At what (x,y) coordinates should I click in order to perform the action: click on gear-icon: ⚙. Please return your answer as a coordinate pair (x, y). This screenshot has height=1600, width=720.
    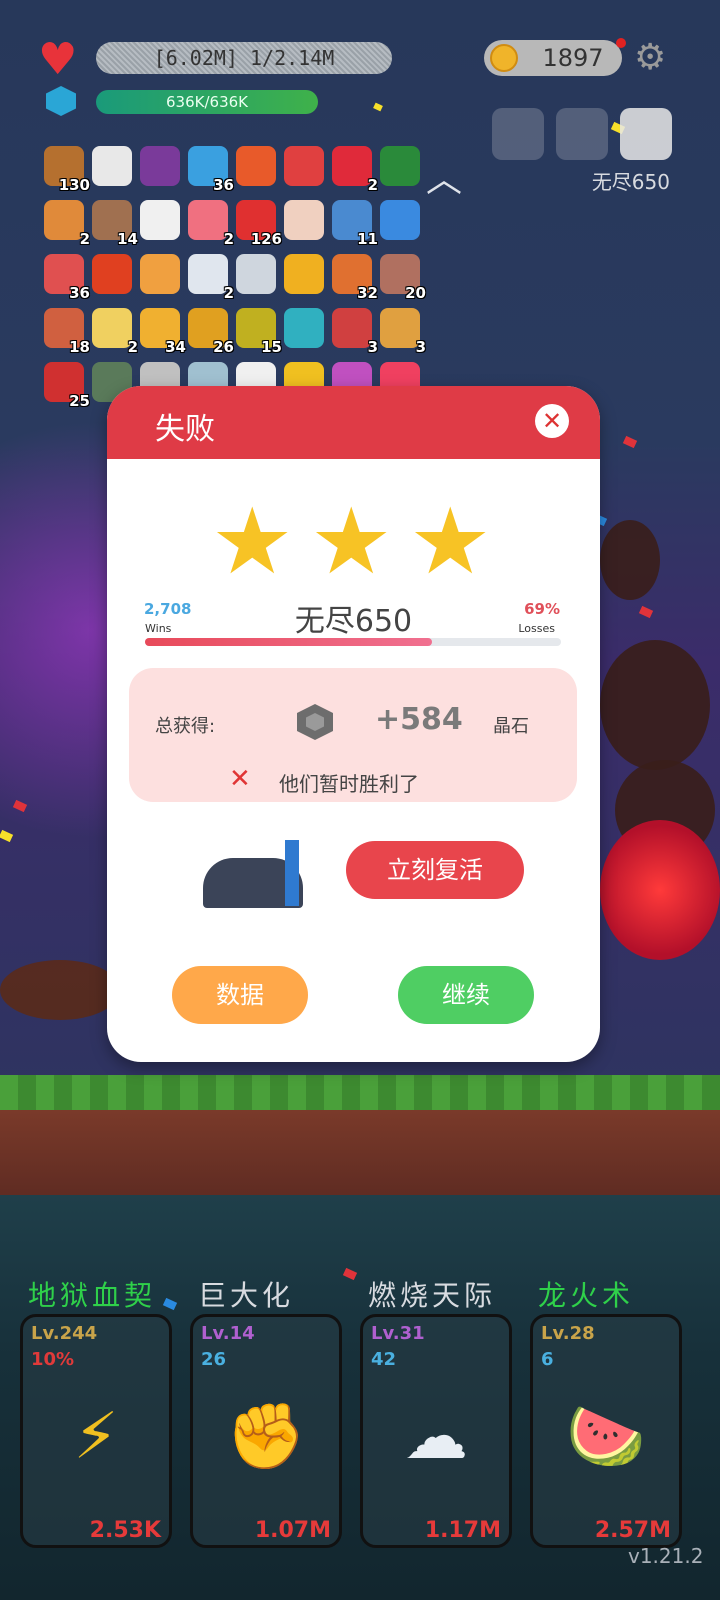
    Looking at the image, I should click on (650, 58).